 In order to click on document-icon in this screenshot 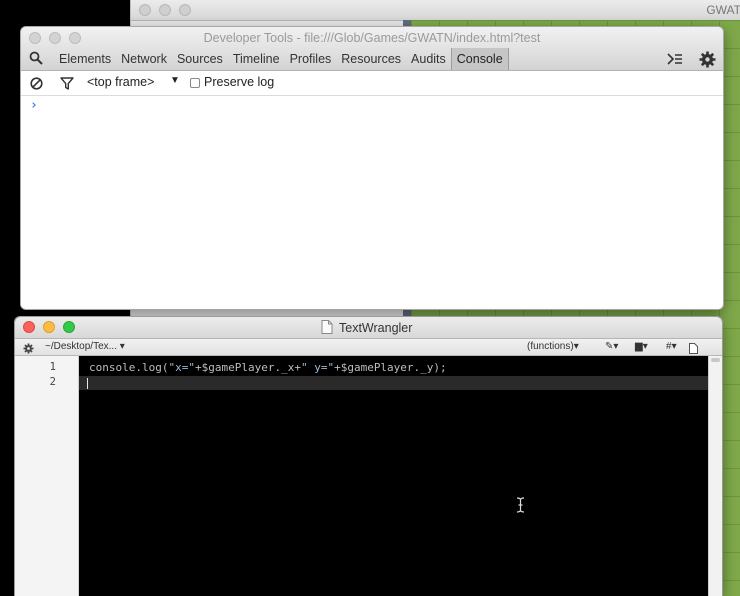, I will do `click(327, 329)`.